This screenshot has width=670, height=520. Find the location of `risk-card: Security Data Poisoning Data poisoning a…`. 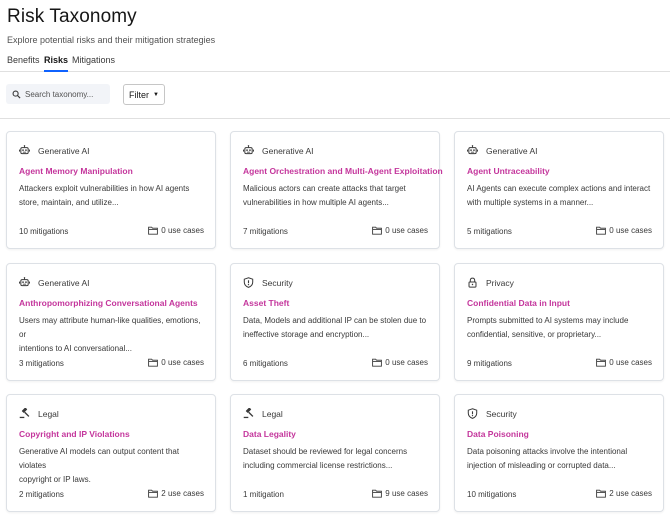

risk-card: Security Data Poisoning Data poisoning a… is located at coordinates (559, 453).